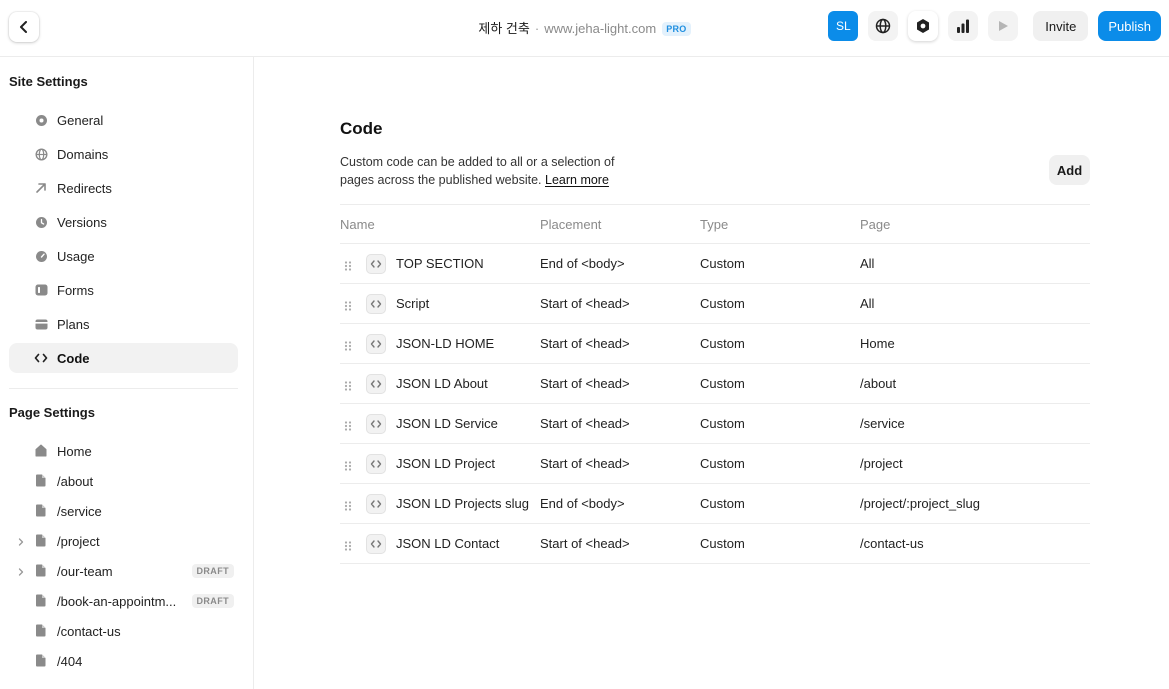 The image size is (1169, 689). I want to click on sidebar-item-label: Code, so click(73, 358).